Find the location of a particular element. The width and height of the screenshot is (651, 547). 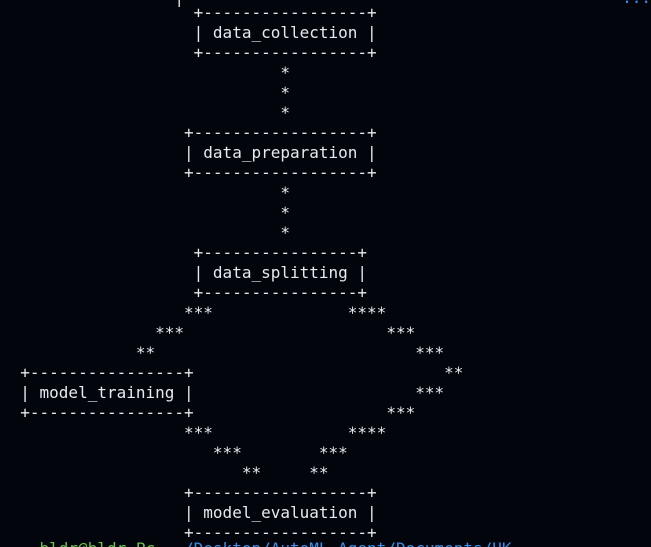

prompt-path: ~/Desktop/AutoML-Agent/Documents/UK is located at coordinates (333, 543).